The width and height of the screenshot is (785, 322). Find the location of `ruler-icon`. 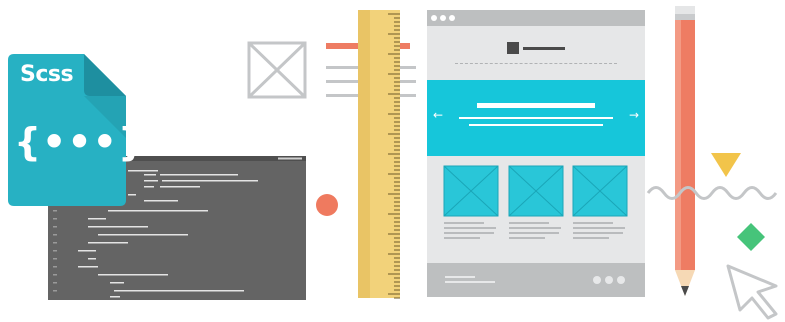

ruler-icon is located at coordinates (379, 154).